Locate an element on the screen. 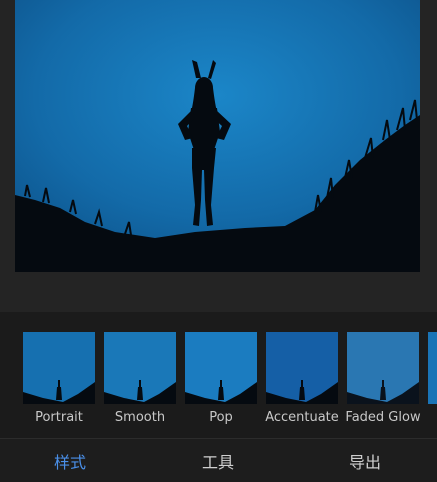 The width and height of the screenshot is (437, 482). filter-item-accentuate: Accentuate is located at coordinates (302, 378).